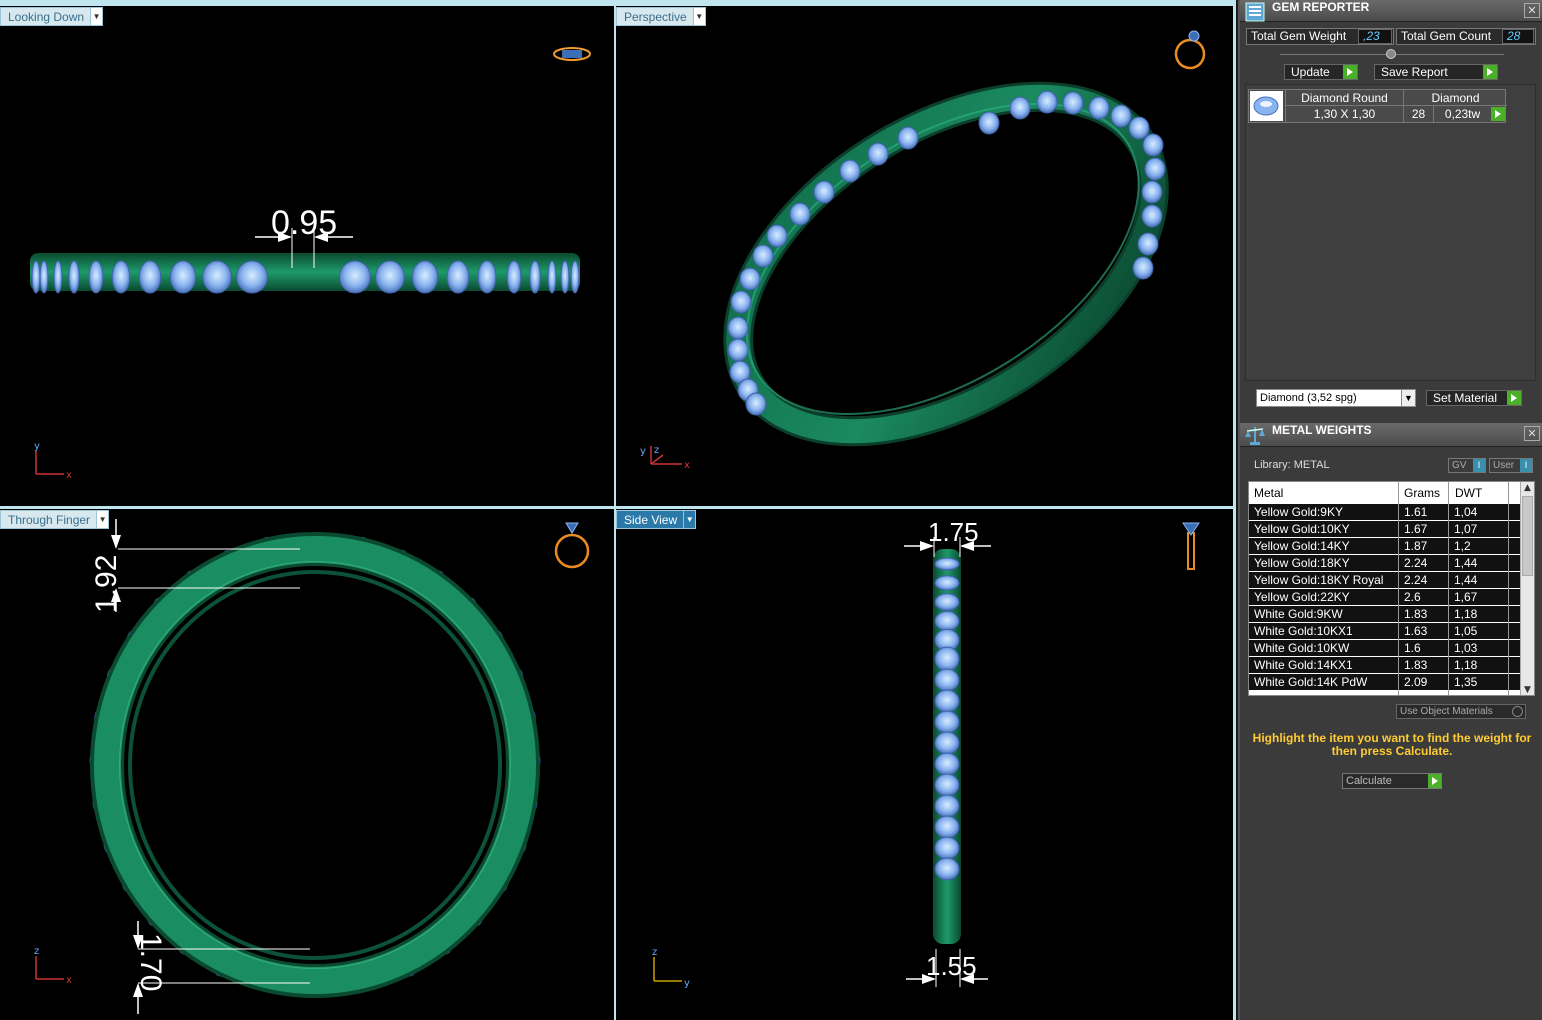 This screenshot has height=1020, width=1542. Describe the element at coordinates (1390, 232) in the screenshot. I see `gem-list-area` at that location.